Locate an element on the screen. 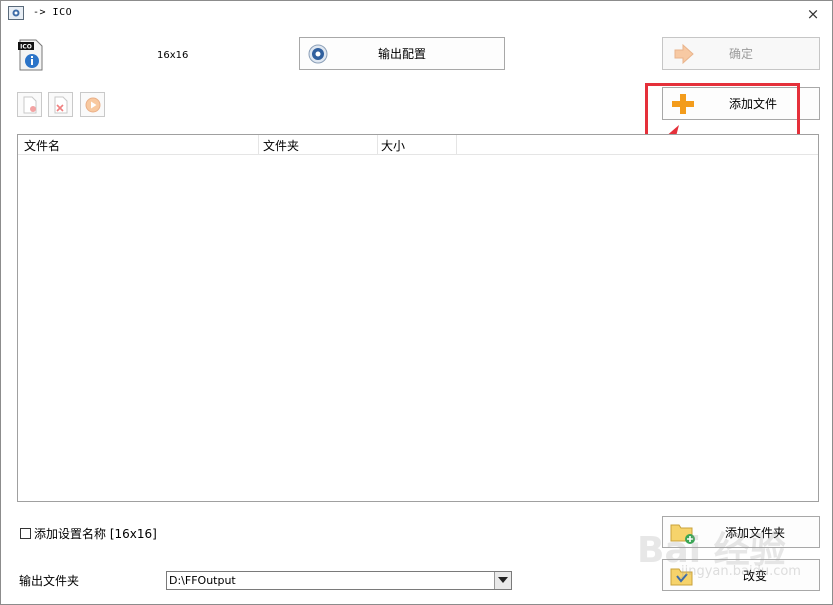 The height and width of the screenshot is (605, 833). column-header-folder: 文件夹 is located at coordinates (281, 145).